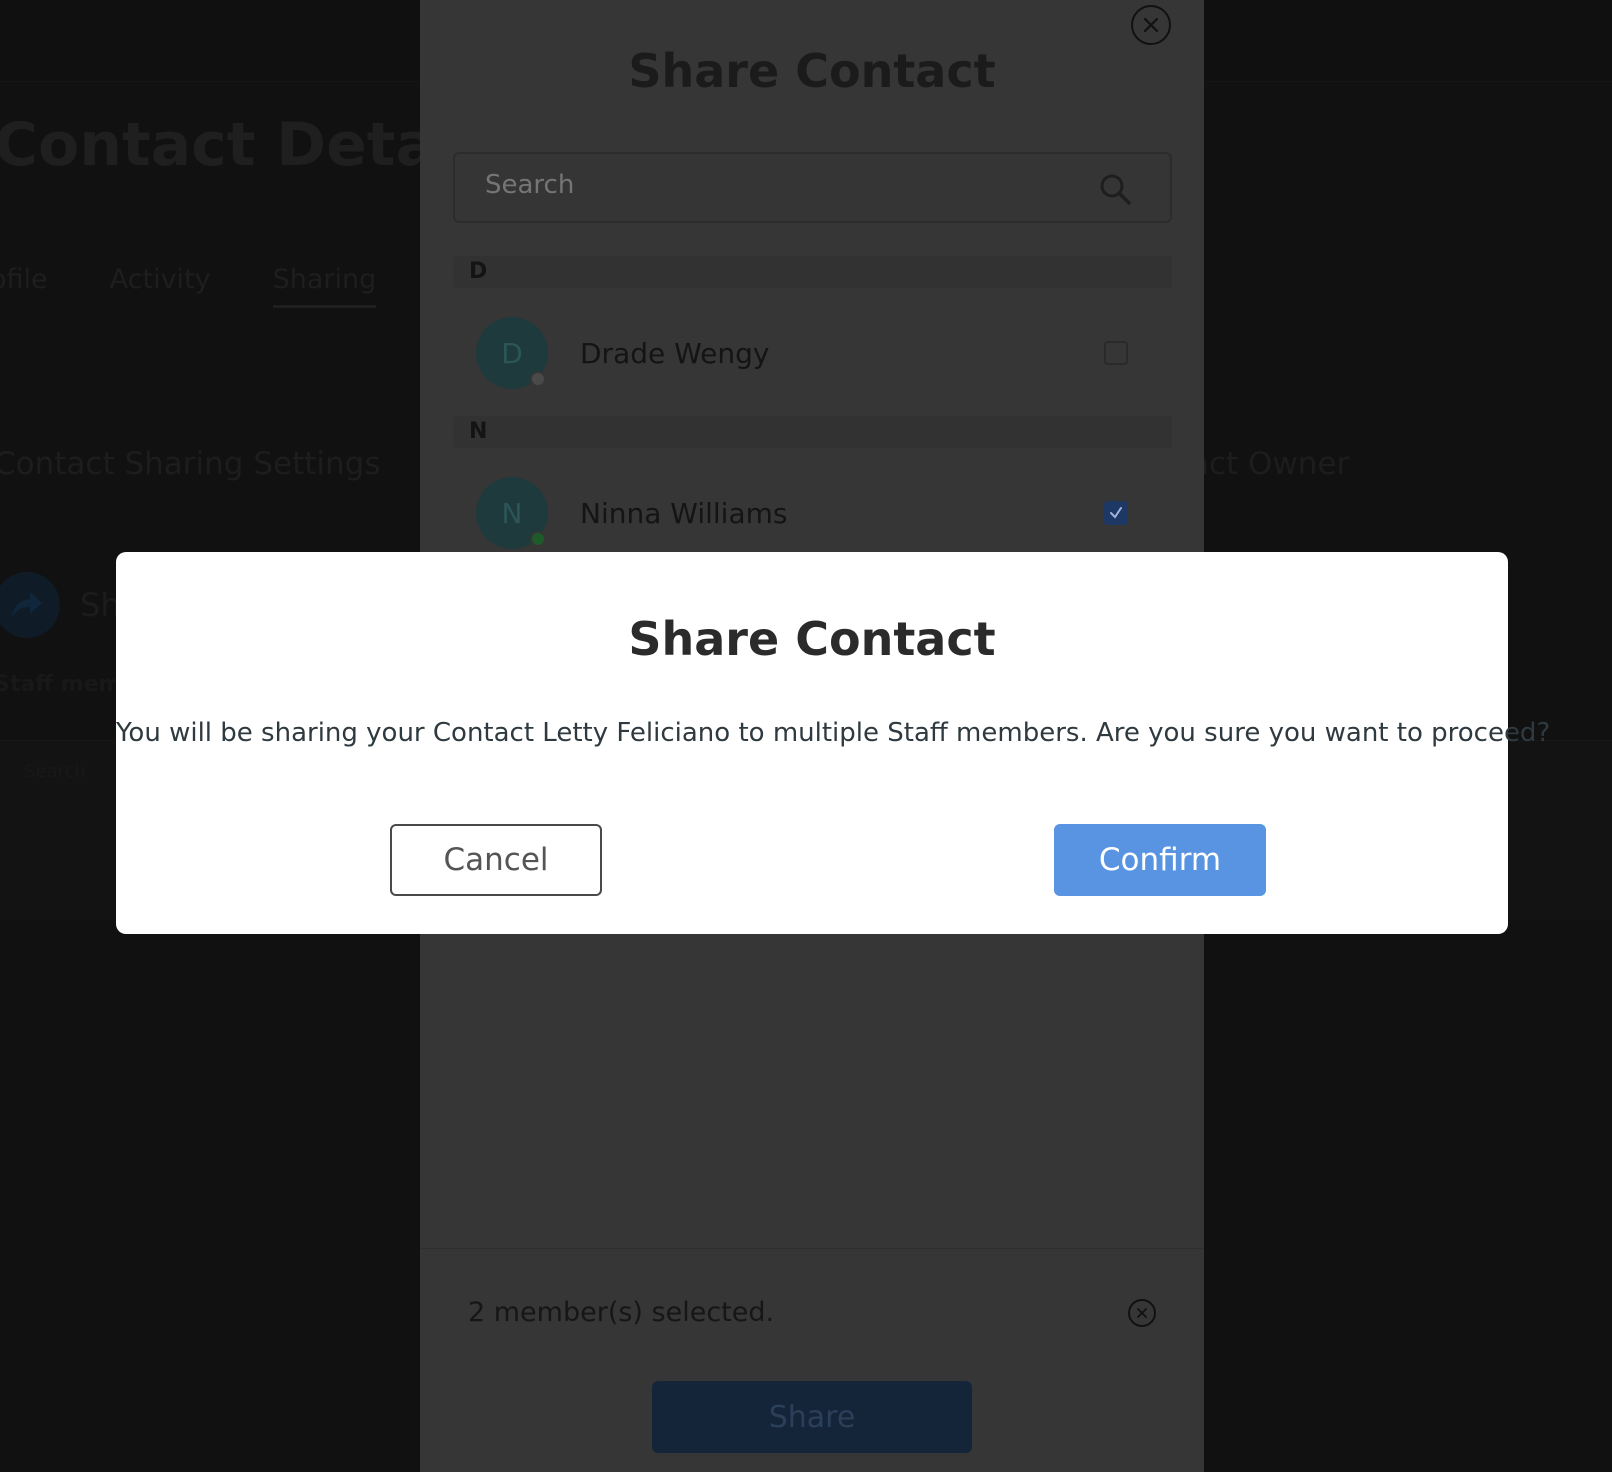  What do you see at coordinates (816, 353) in the screenshot?
I see `list-item: D Drade Wengy` at bounding box center [816, 353].